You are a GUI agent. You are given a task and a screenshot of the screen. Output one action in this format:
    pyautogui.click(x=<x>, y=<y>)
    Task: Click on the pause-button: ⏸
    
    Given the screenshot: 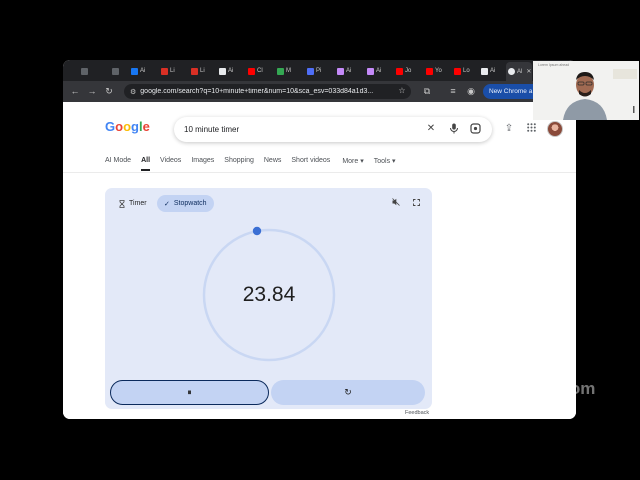 What is the action you would take?
    pyautogui.click(x=189, y=392)
    